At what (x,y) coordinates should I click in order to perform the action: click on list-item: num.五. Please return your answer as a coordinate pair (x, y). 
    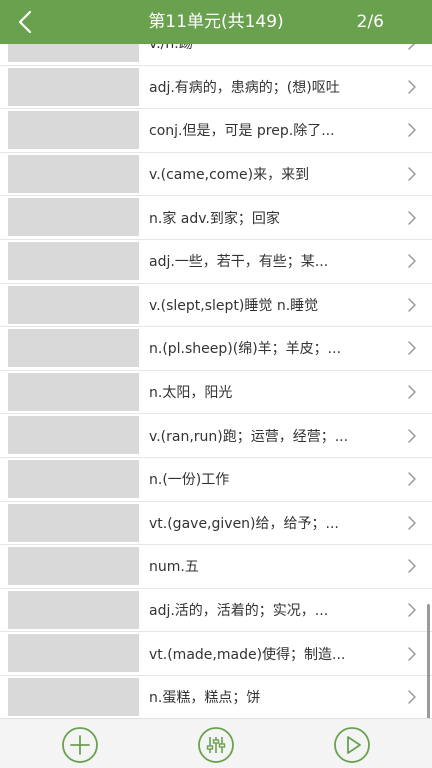
    Looking at the image, I should click on (216, 567).